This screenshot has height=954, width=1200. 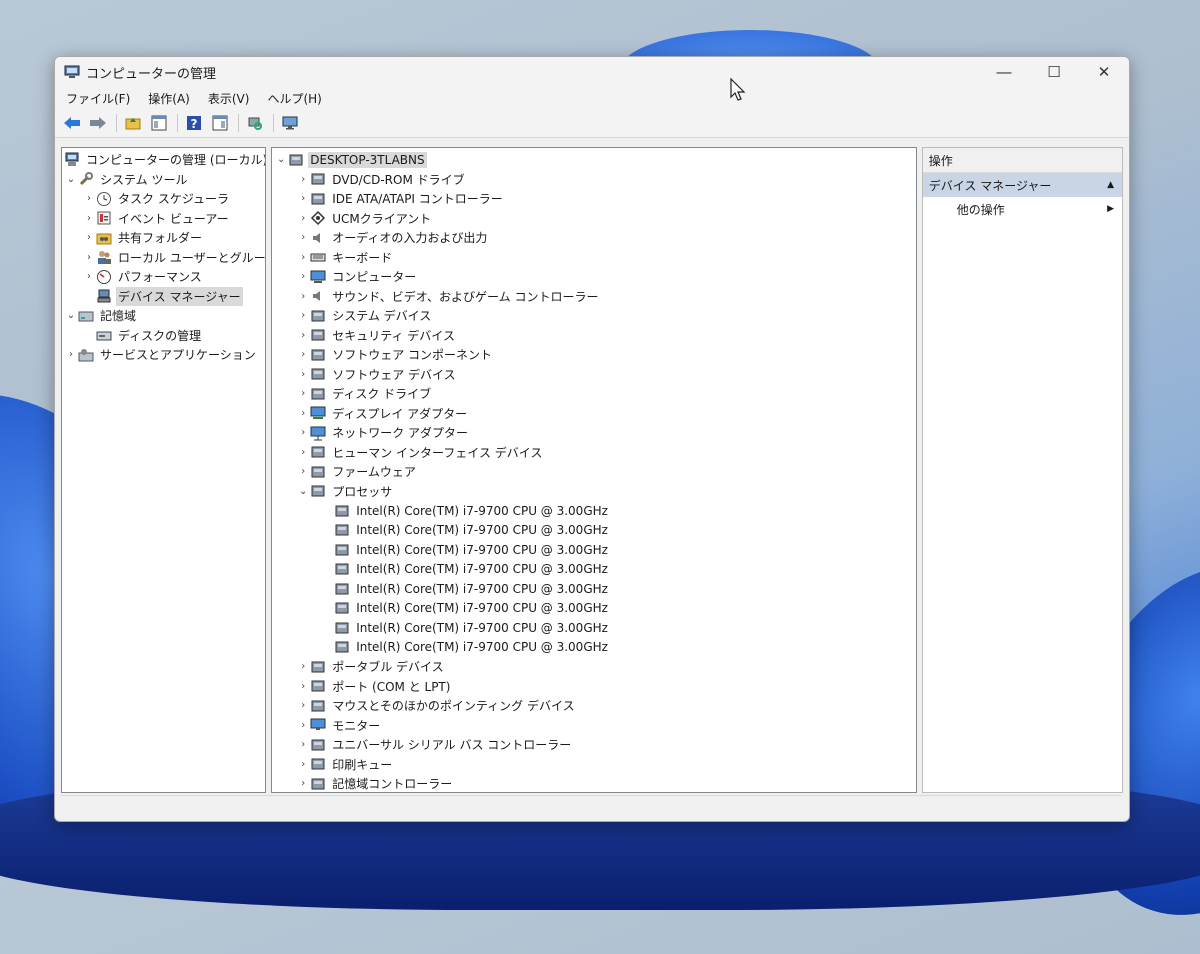 What do you see at coordinates (159, 123) in the screenshot?
I see `show-hide-tree-button` at bounding box center [159, 123].